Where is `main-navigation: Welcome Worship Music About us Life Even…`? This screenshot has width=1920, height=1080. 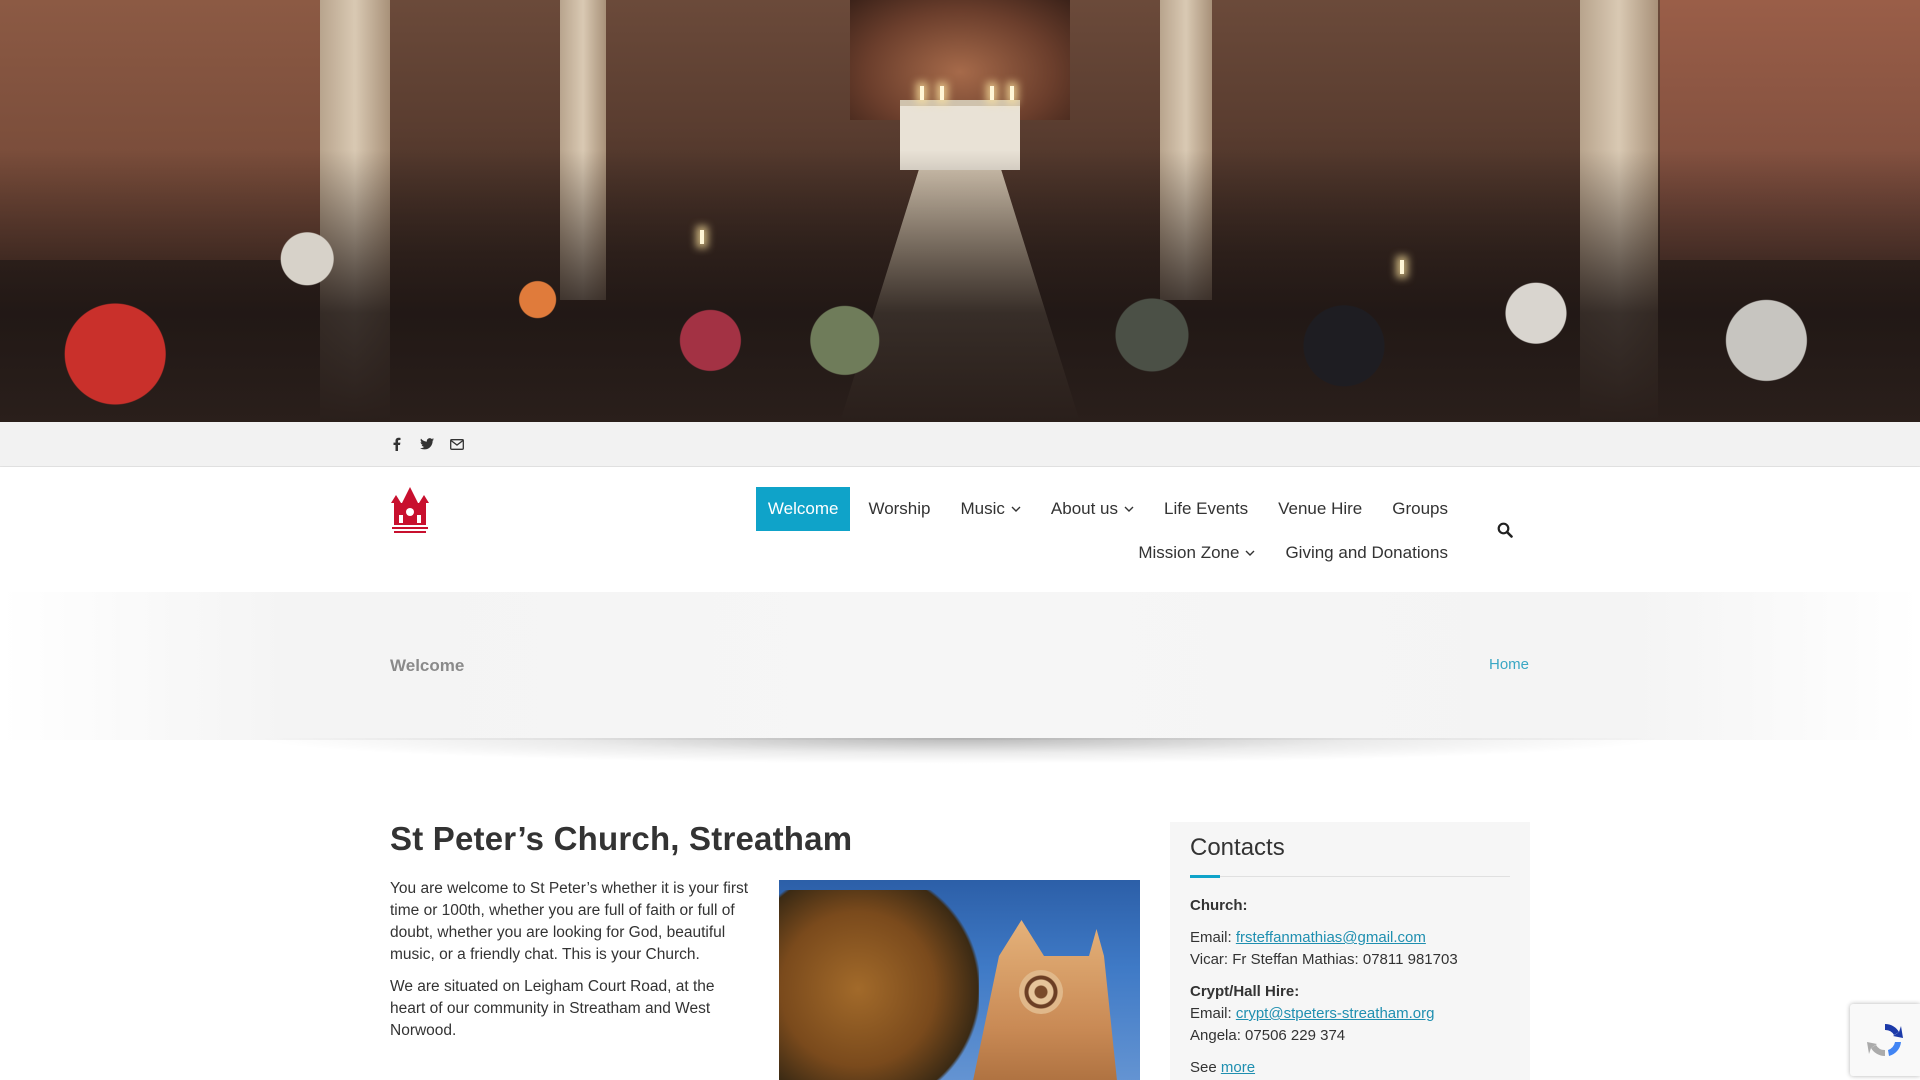 main-navigation: Welcome Worship Music About us Life Even… is located at coordinates (1080, 531).